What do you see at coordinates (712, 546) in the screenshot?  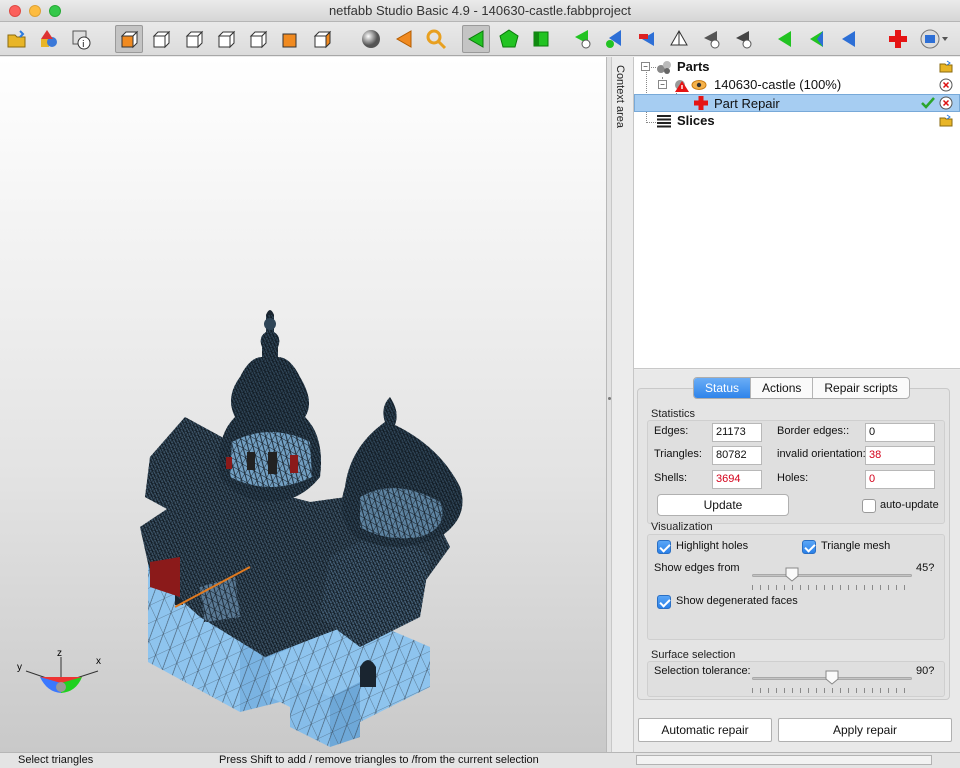 I see `highlight-holes-label: Highlight holes` at bounding box center [712, 546].